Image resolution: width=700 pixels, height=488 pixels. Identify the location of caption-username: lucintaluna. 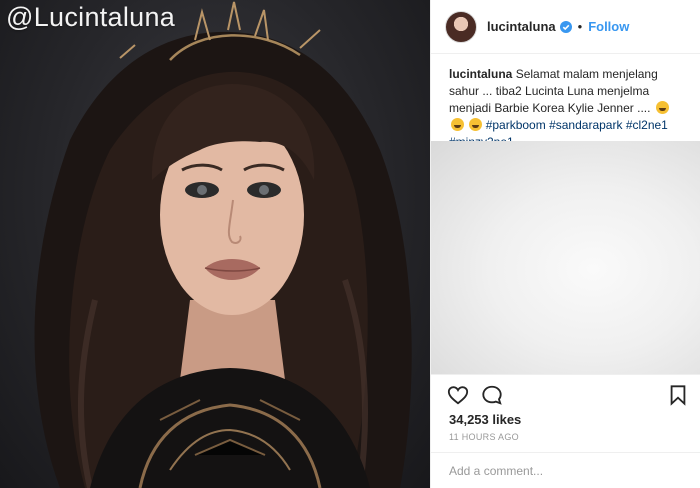
(480, 74).